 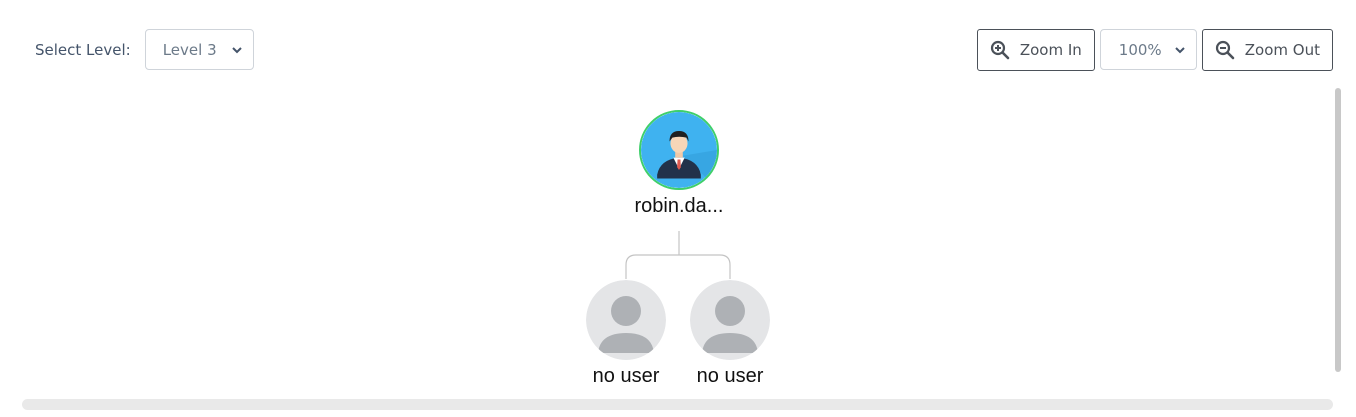 I want to click on businessman-icon, so click(x=679, y=150).